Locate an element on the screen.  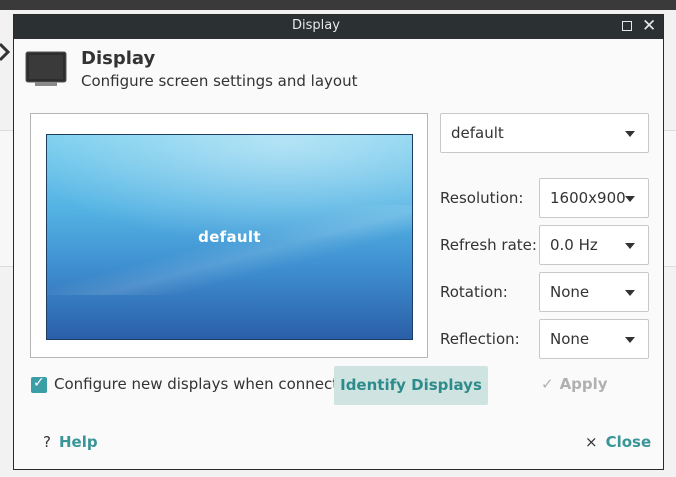
close-label: Close is located at coordinates (628, 442).